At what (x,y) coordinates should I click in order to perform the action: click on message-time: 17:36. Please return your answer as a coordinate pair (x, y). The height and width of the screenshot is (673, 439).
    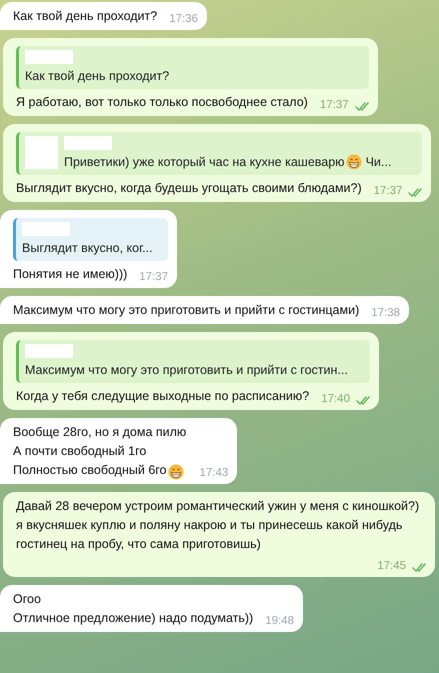
    Looking at the image, I should click on (183, 19).